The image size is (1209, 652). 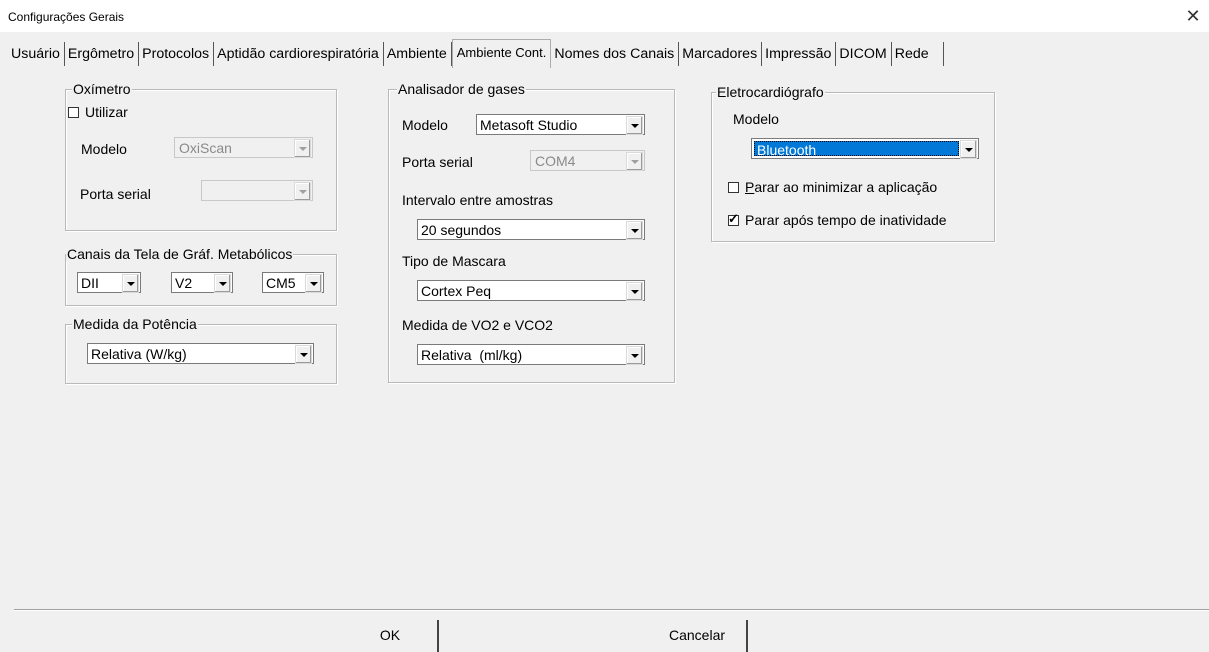 I want to click on tab-marcadores: Marcadores, so click(x=721, y=54).